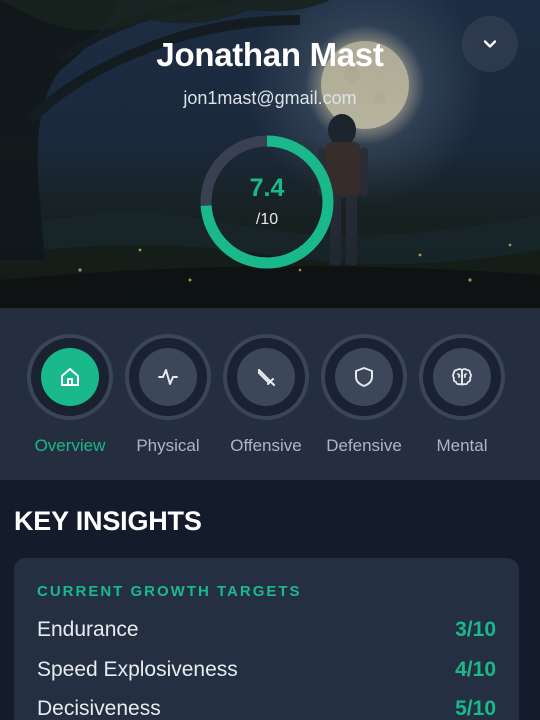 The width and height of the screenshot is (540, 720). Describe the element at coordinates (88, 629) in the screenshot. I see `target-label: Endurance` at that location.